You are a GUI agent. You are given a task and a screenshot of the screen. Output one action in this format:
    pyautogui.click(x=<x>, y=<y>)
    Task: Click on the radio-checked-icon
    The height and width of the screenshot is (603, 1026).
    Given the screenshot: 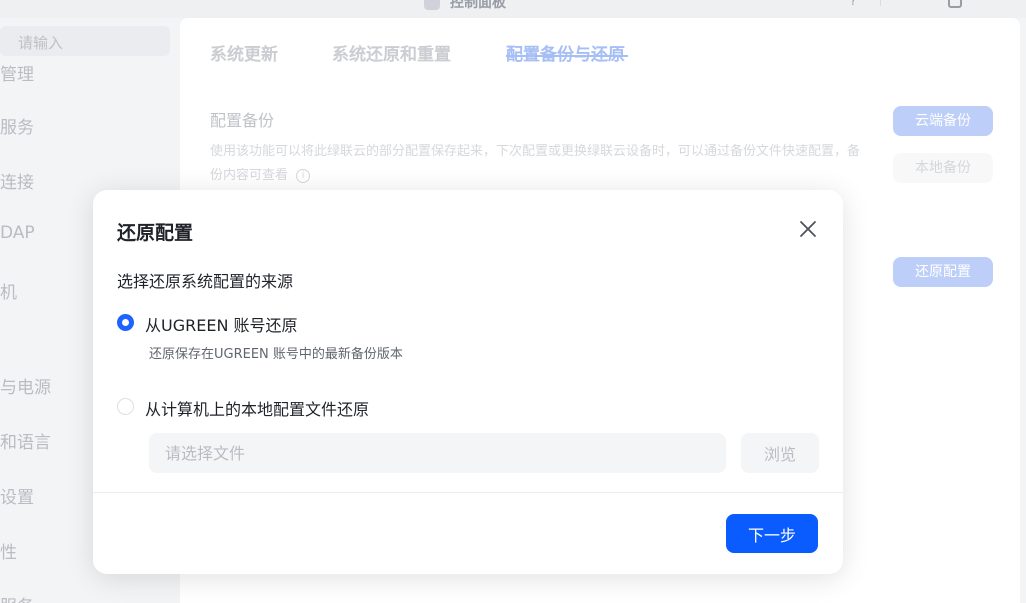 What is the action you would take?
    pyautogui.click(x=125, y=322)
    